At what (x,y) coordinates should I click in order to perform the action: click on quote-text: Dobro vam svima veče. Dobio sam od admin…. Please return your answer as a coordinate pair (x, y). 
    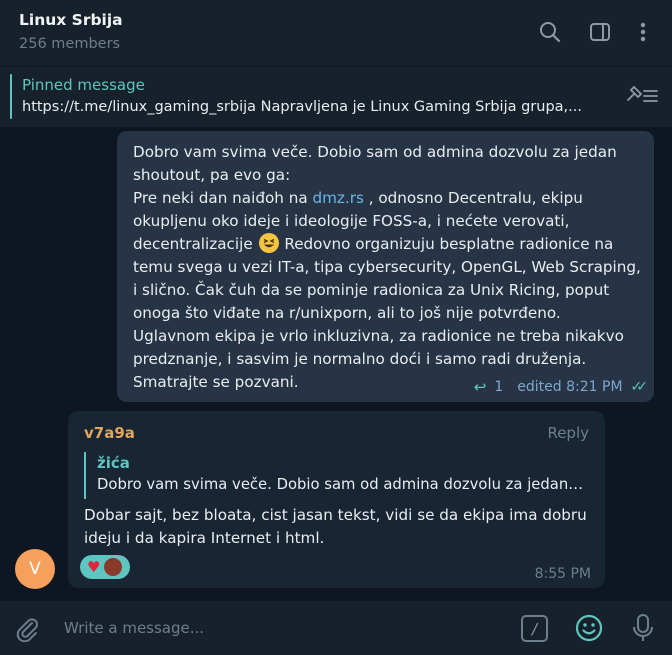
    Looking at the image, I should click on (342, 484).